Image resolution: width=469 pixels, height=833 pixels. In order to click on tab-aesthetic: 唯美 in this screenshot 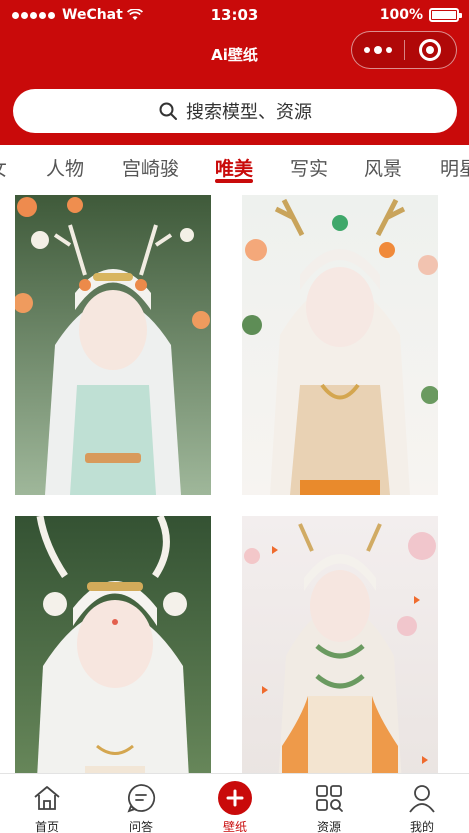, I will do `click(234, 167)`.